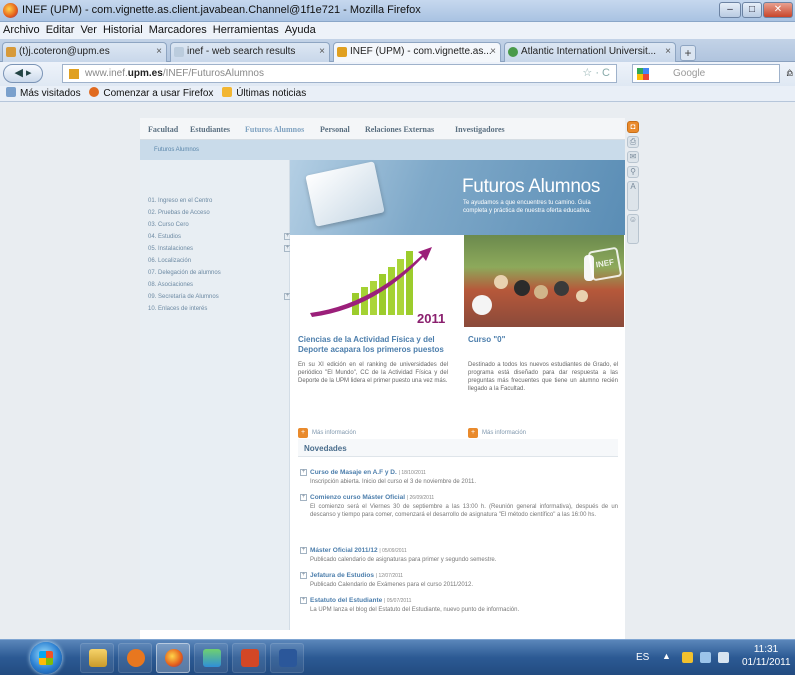  What do you see at coordinates (50, 93) in the screenshot?
I see `bookmark-mas-visitados: Más visitados` at bounding box center [50, 93].